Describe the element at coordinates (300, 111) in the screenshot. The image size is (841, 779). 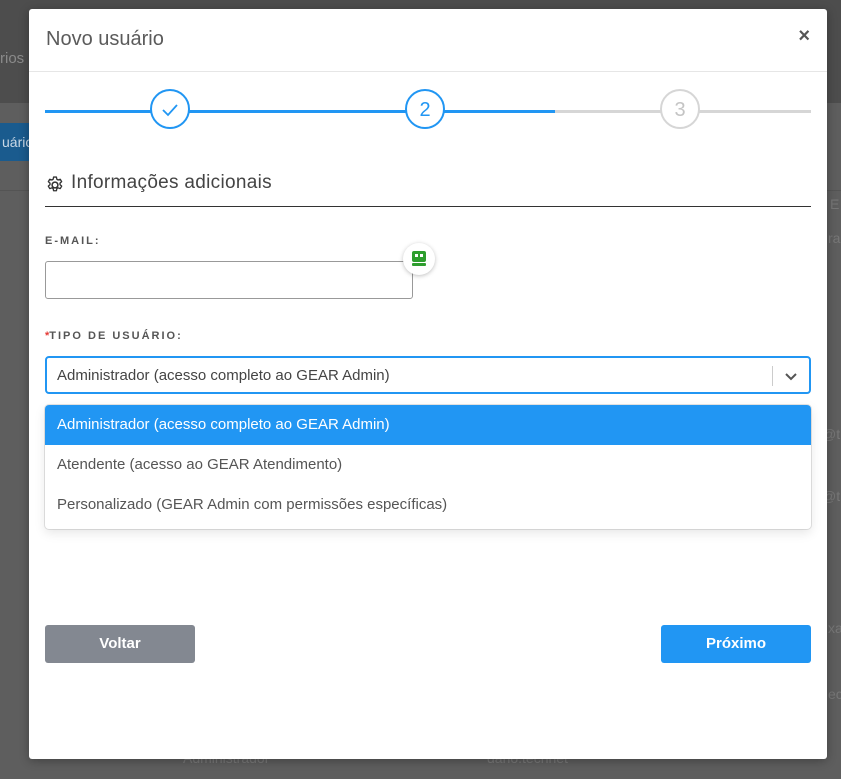
I see `stepper-progress-line` at that location.